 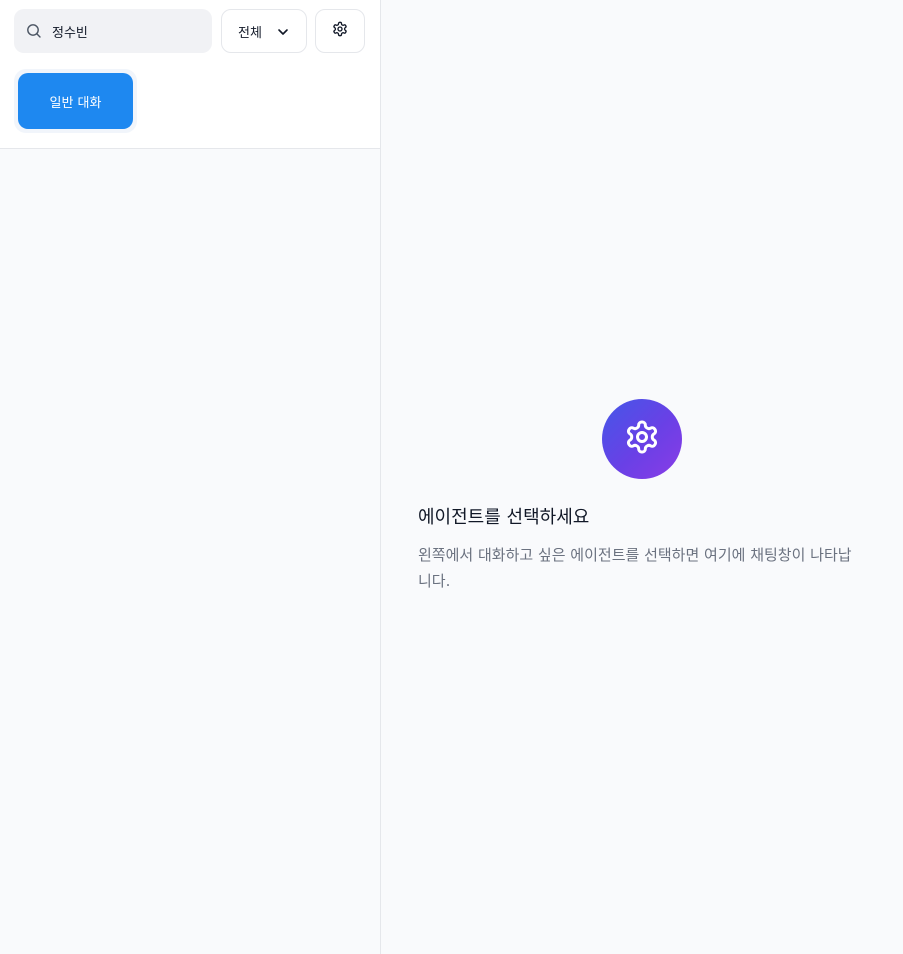 I want to click on chip-label: 일반 대화, so click(x=75, y=103).